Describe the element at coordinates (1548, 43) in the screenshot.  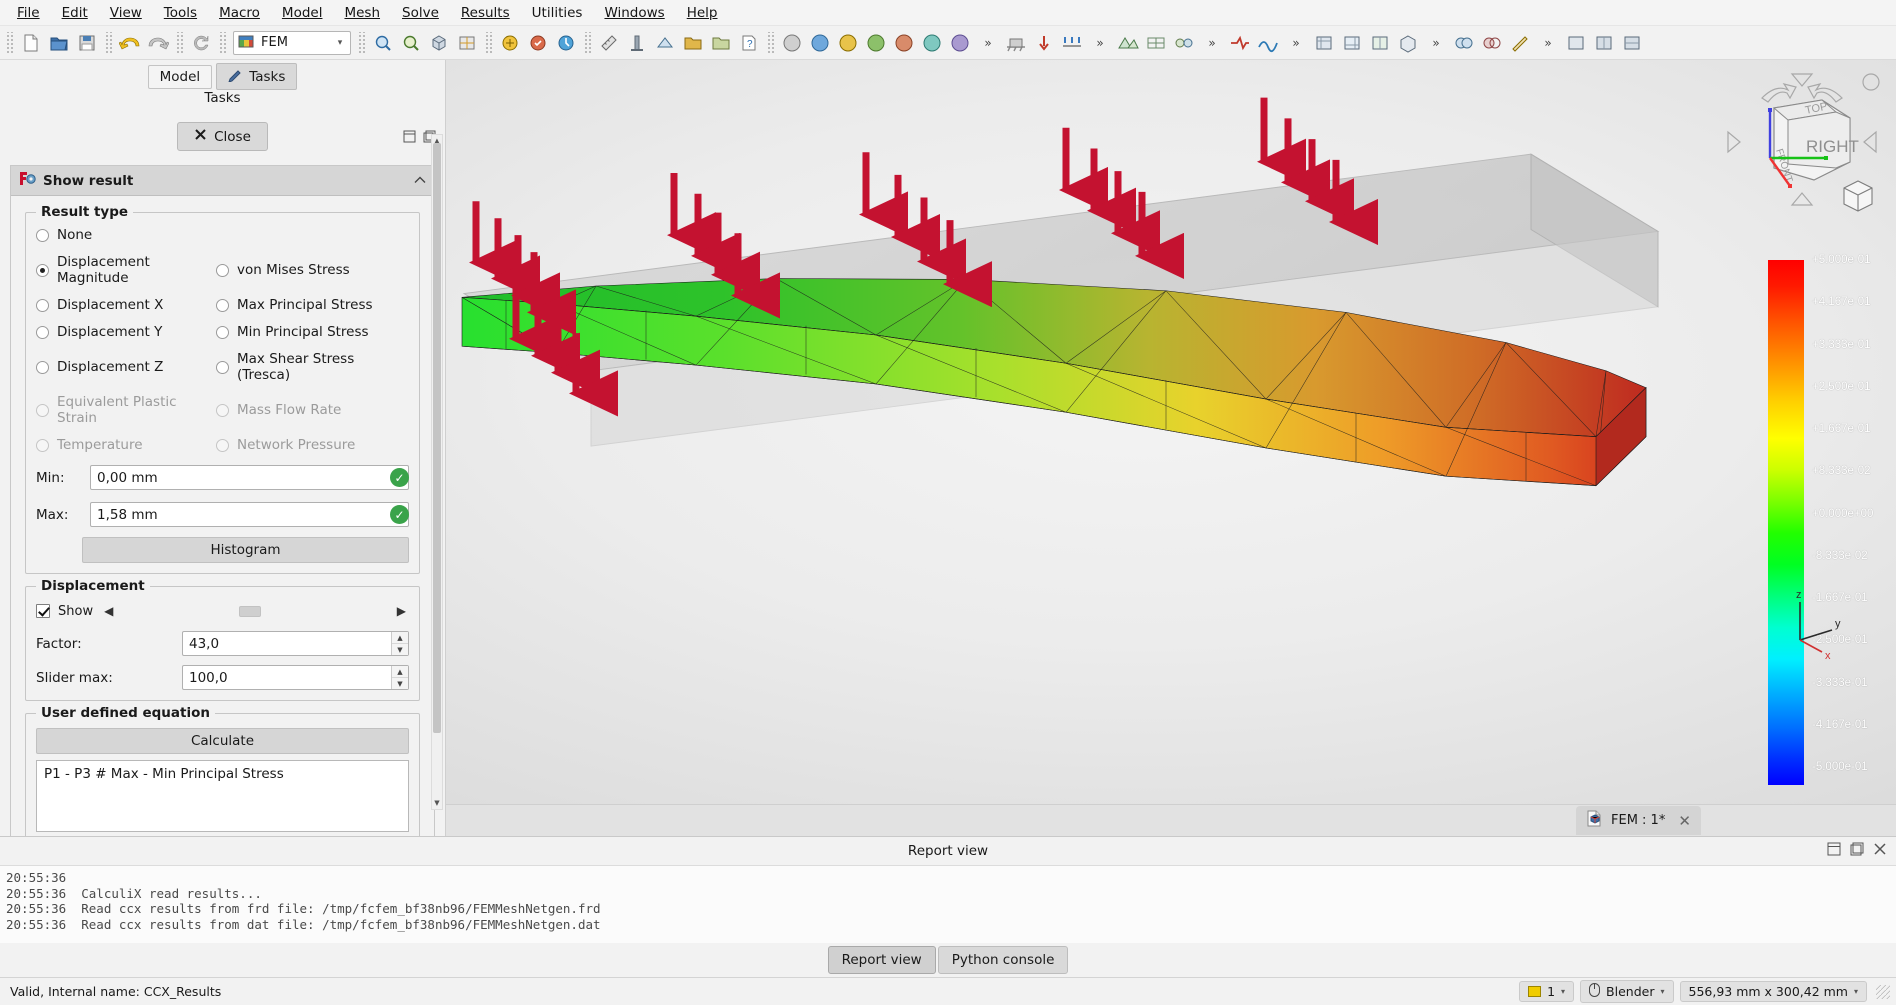
I see `toolbar-overflow-6: »` at that location.